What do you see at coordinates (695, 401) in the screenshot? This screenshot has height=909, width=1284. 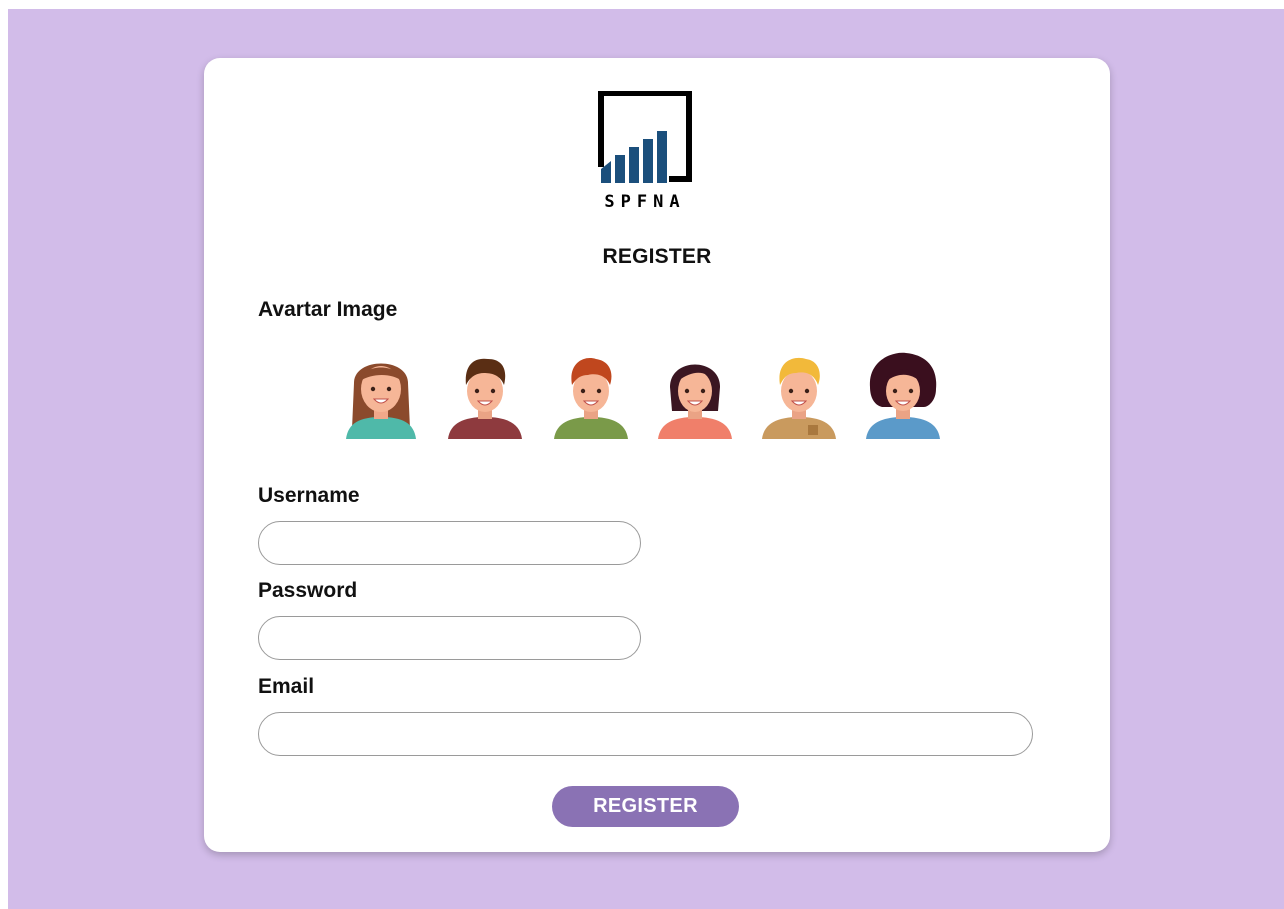 I see `girl-dark-bob-hair-icon` at bounding box center [695, 401].